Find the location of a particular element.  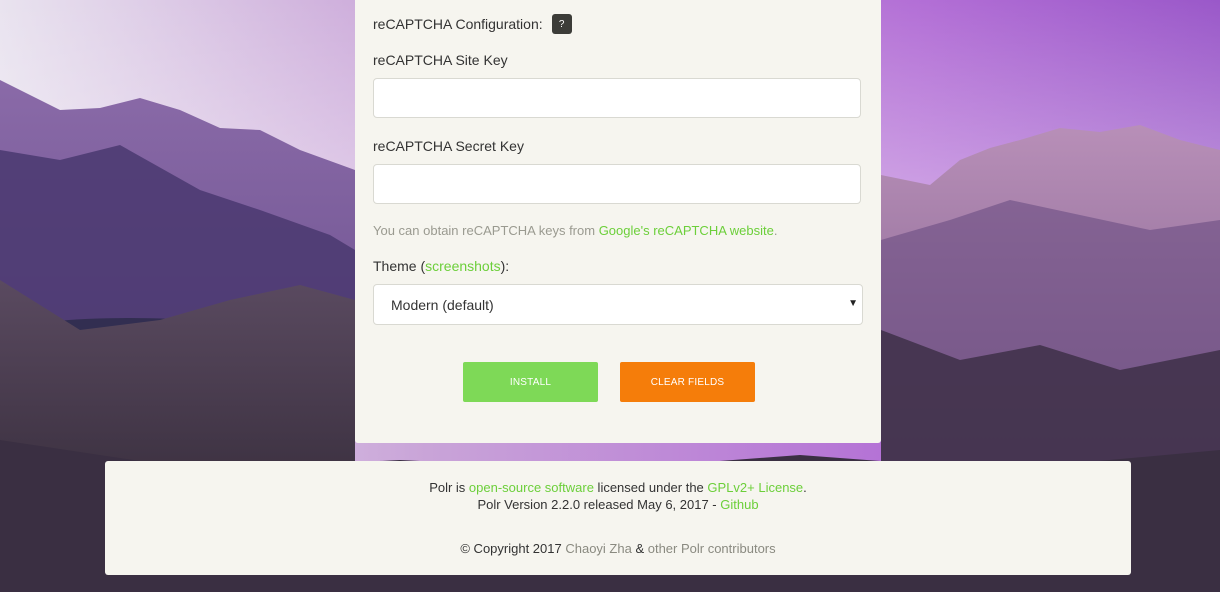

footer-line1-suffix: . is located at coordinates (805, 487).